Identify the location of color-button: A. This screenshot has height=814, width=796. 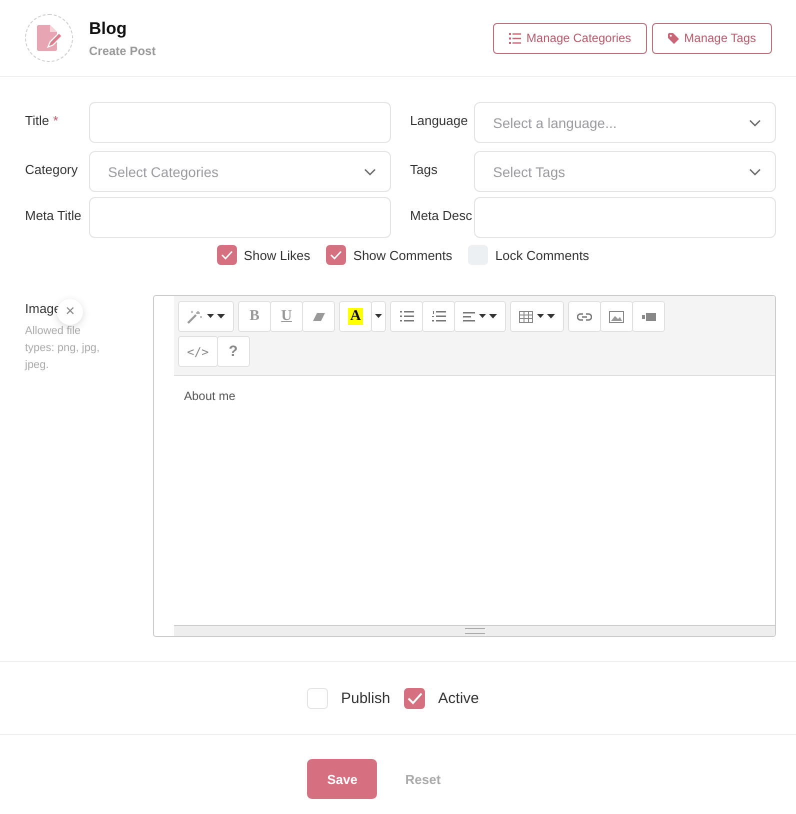
(355, 316).